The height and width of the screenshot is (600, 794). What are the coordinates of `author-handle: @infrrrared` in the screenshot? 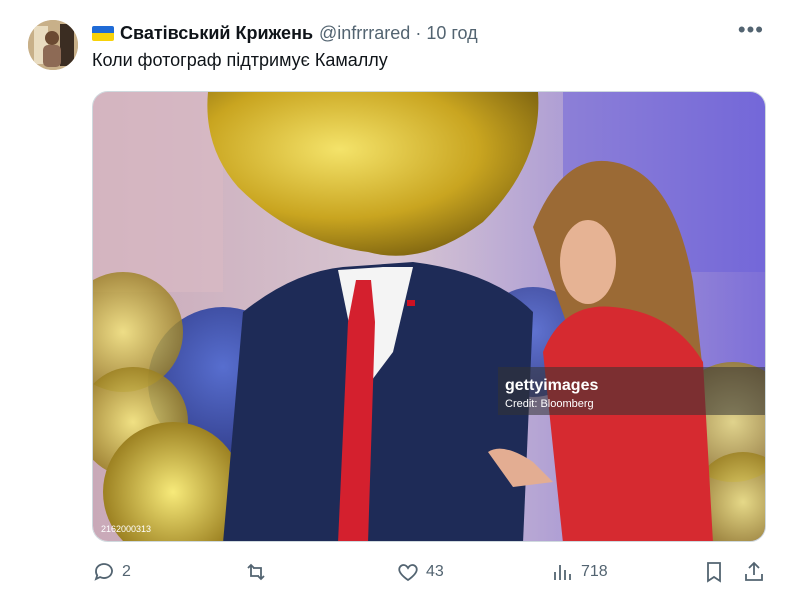 It's located at (364, 33).